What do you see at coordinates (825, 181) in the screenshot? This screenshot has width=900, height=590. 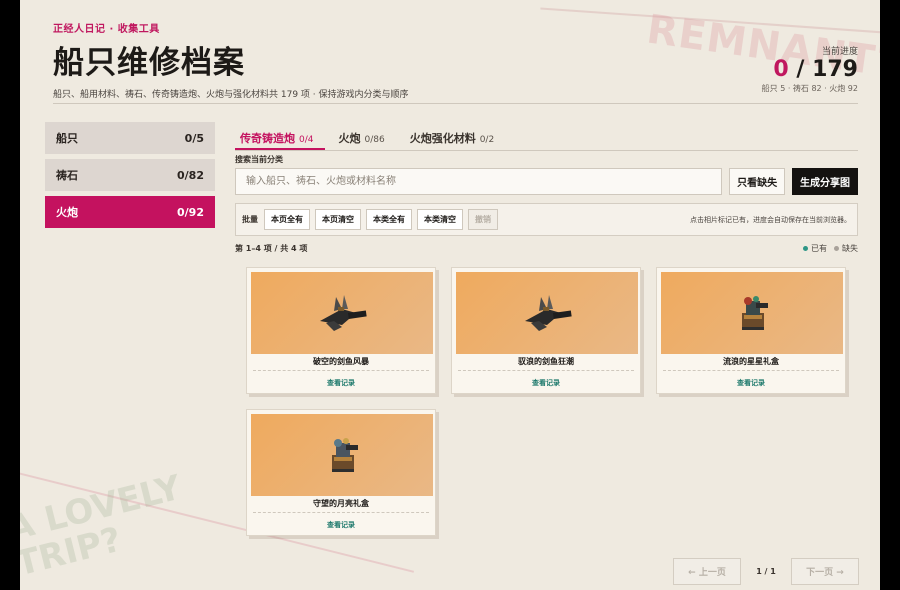 I see `generate-share-image-button: 生成分享图` at bounding box center [825, 181].